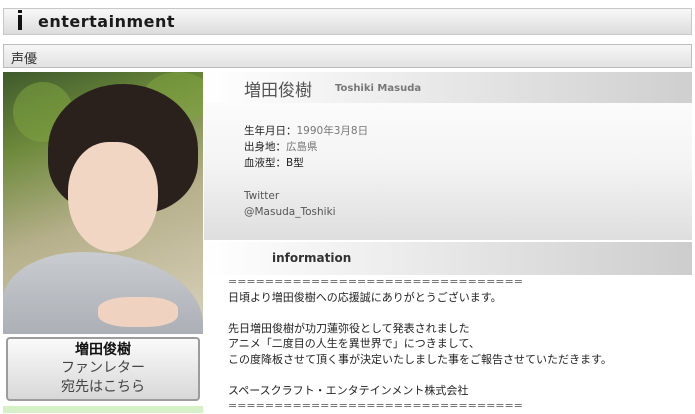  What do you see at coordinates (265, 147) in the screenshot?
I see `birthplace-label: 出身地：` at bounding box center [265, 147].